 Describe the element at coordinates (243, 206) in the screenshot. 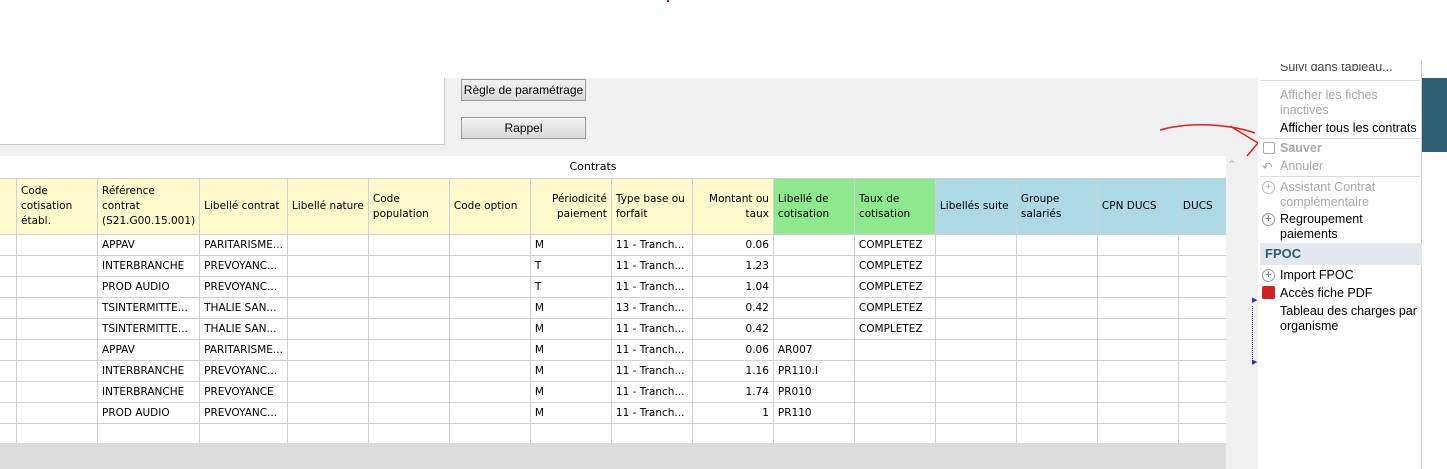

I see `column-header: Libellé contrat` at that location.